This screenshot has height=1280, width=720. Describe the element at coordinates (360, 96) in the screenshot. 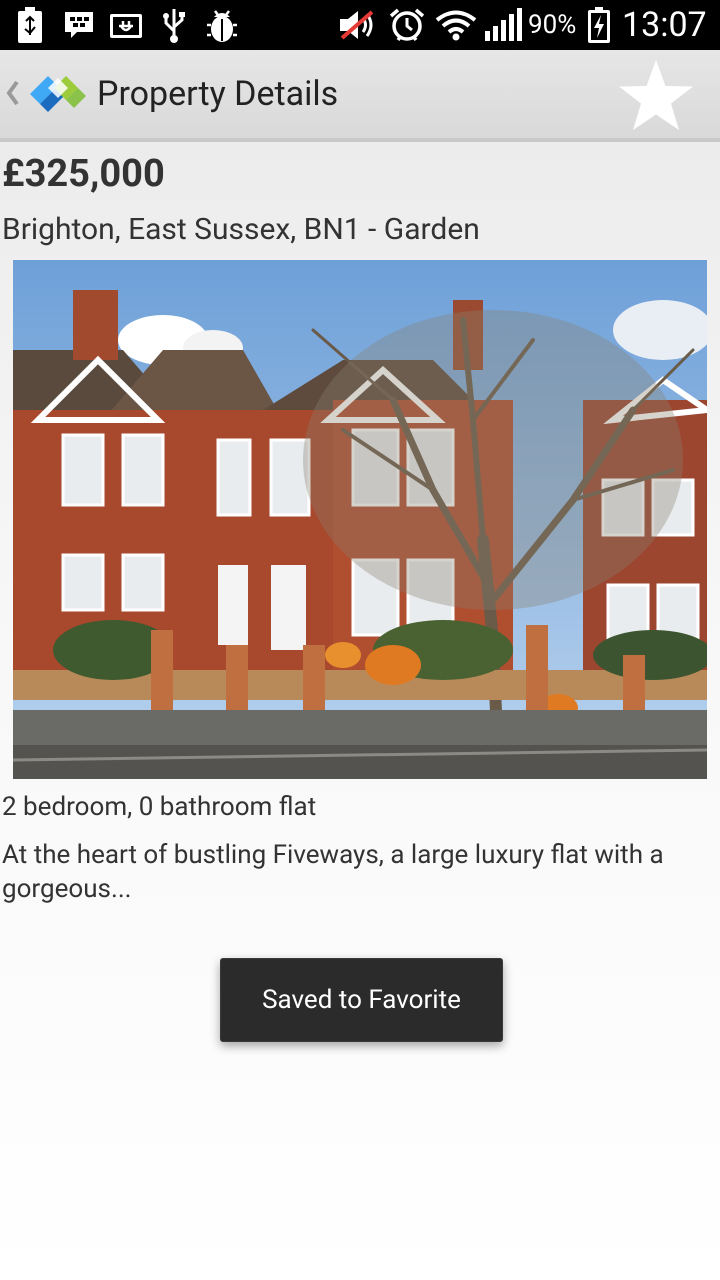

I see `action-bar: Property Details` at that location.